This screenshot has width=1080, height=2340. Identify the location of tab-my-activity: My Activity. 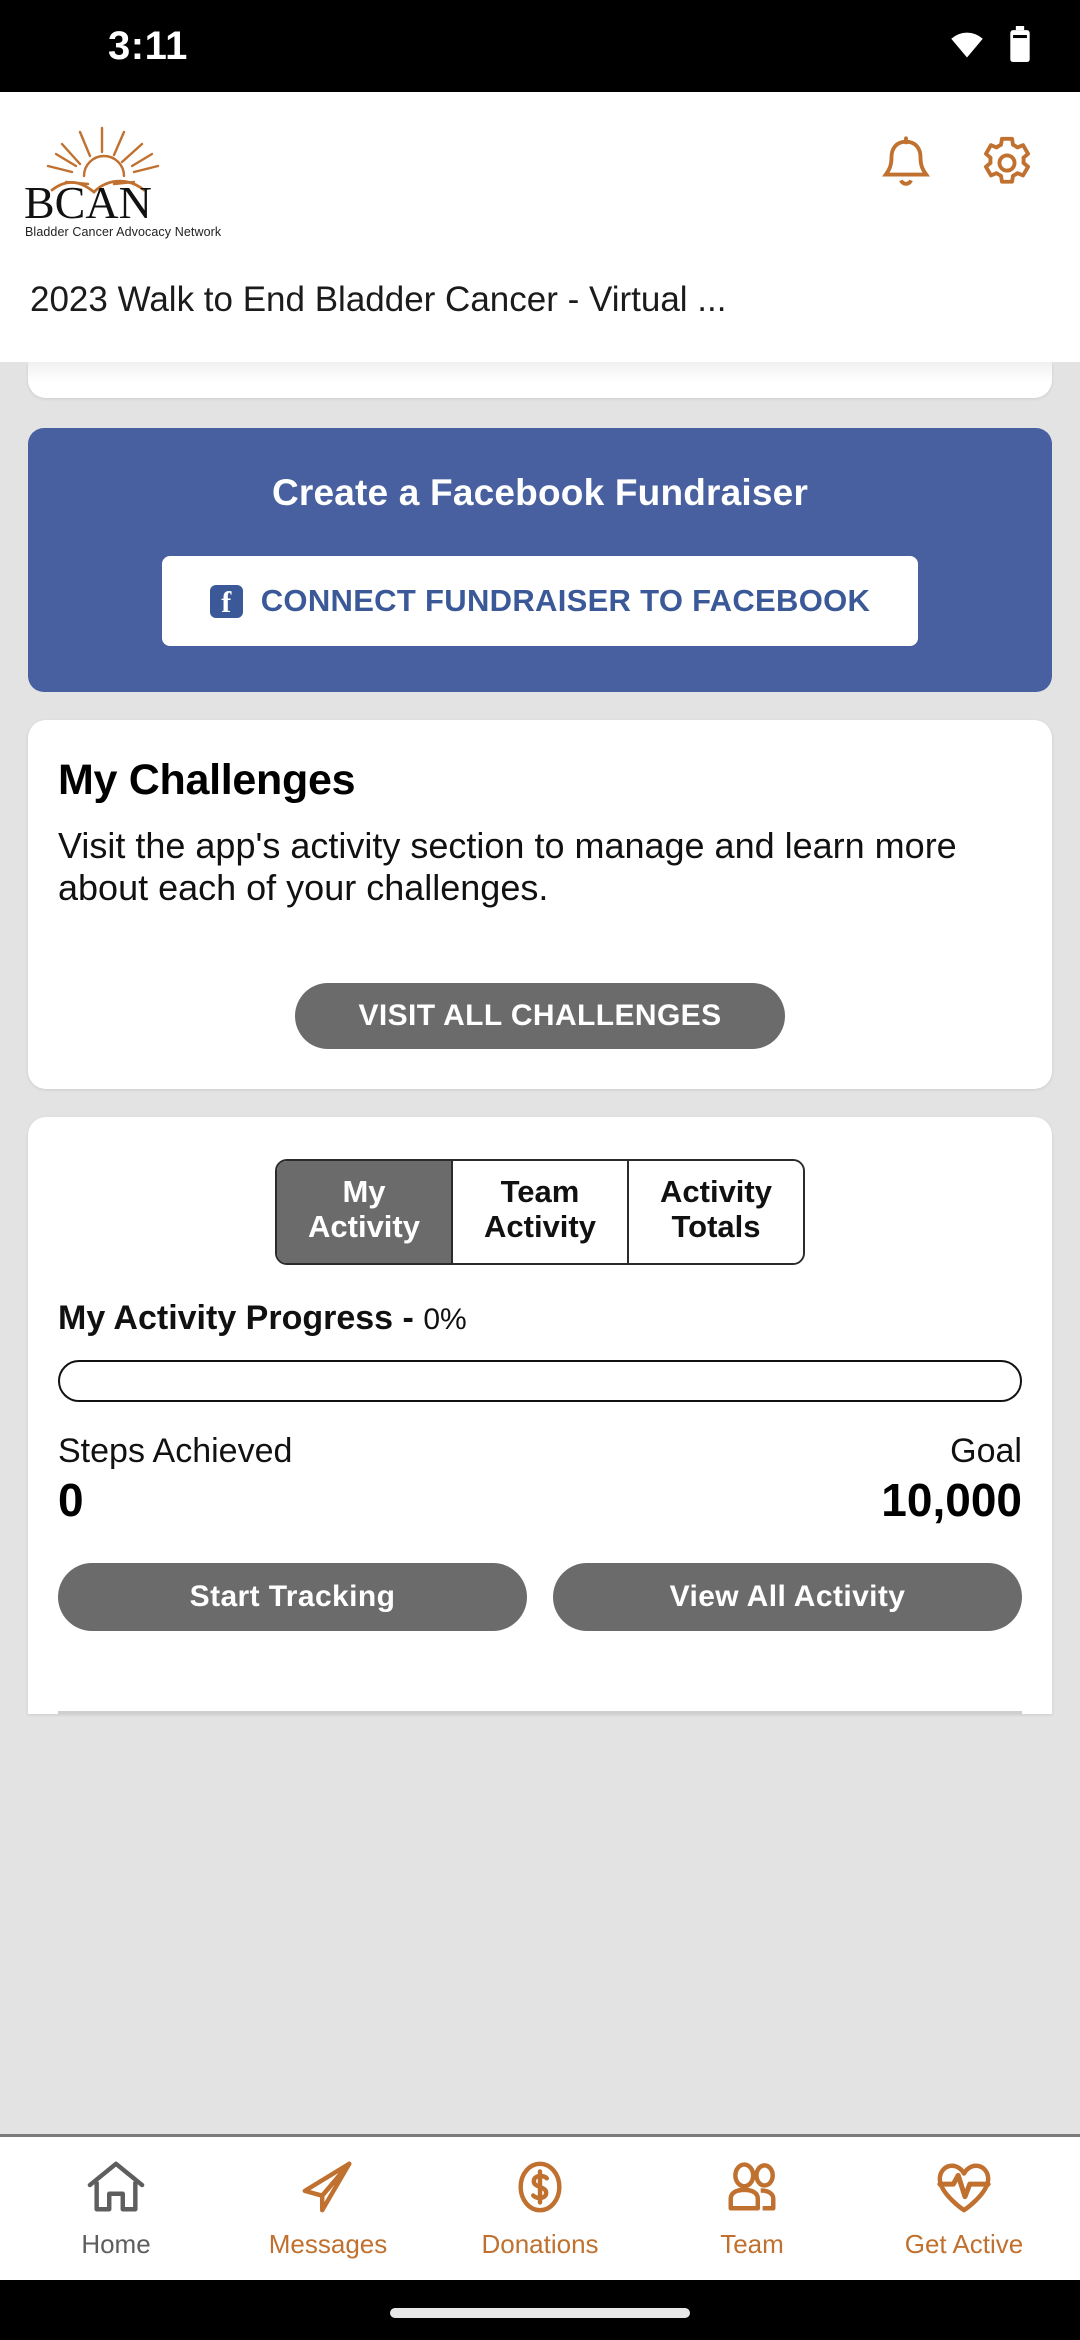
(364, 1212).